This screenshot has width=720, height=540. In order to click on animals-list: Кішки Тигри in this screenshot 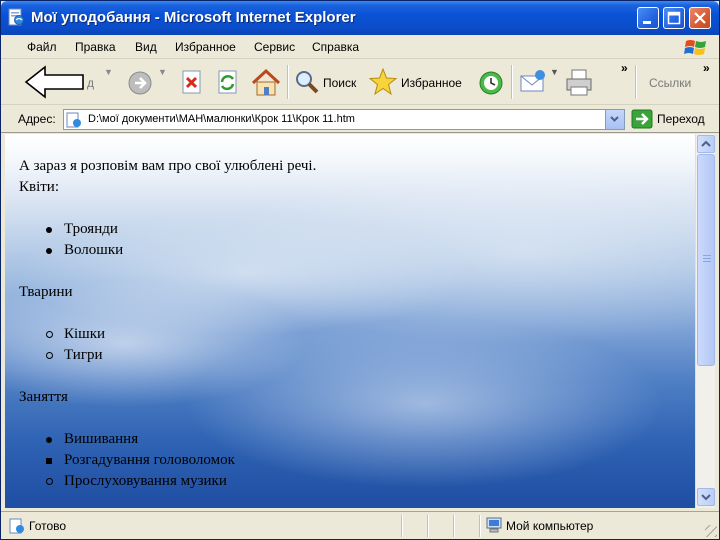, I will do `click(167, 345)`.